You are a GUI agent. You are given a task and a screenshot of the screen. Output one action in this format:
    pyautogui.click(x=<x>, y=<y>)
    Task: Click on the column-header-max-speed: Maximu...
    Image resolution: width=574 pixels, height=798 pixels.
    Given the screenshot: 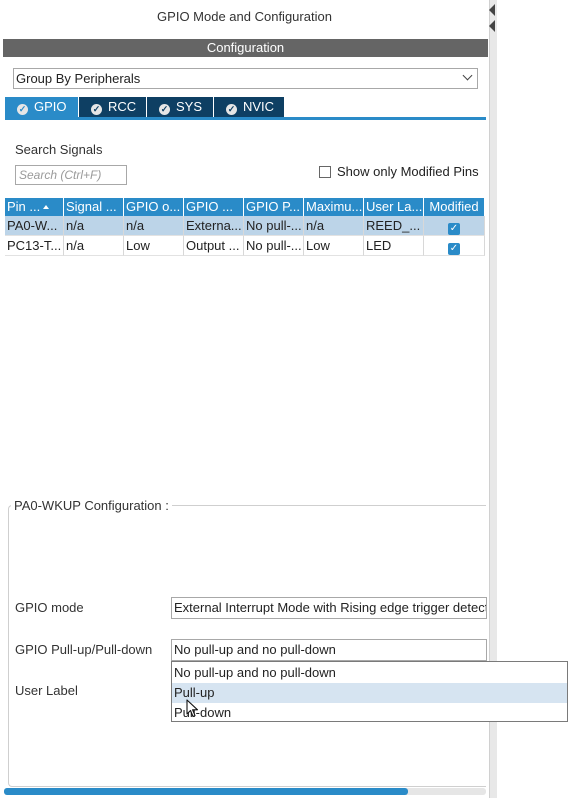 What is the action you would take?
    pyautogui.click(x=334, y=207)
    